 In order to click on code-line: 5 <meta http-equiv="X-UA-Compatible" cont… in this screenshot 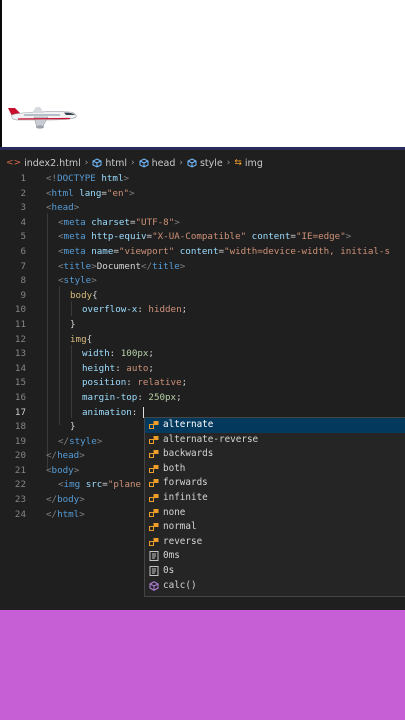, I will do `click(202, 237)`.